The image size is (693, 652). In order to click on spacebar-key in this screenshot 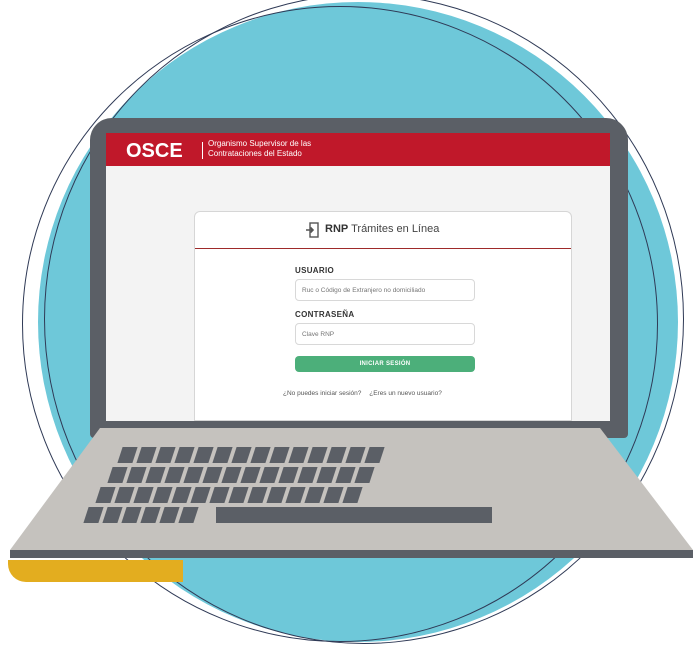, I will do `click(354, 515)`.